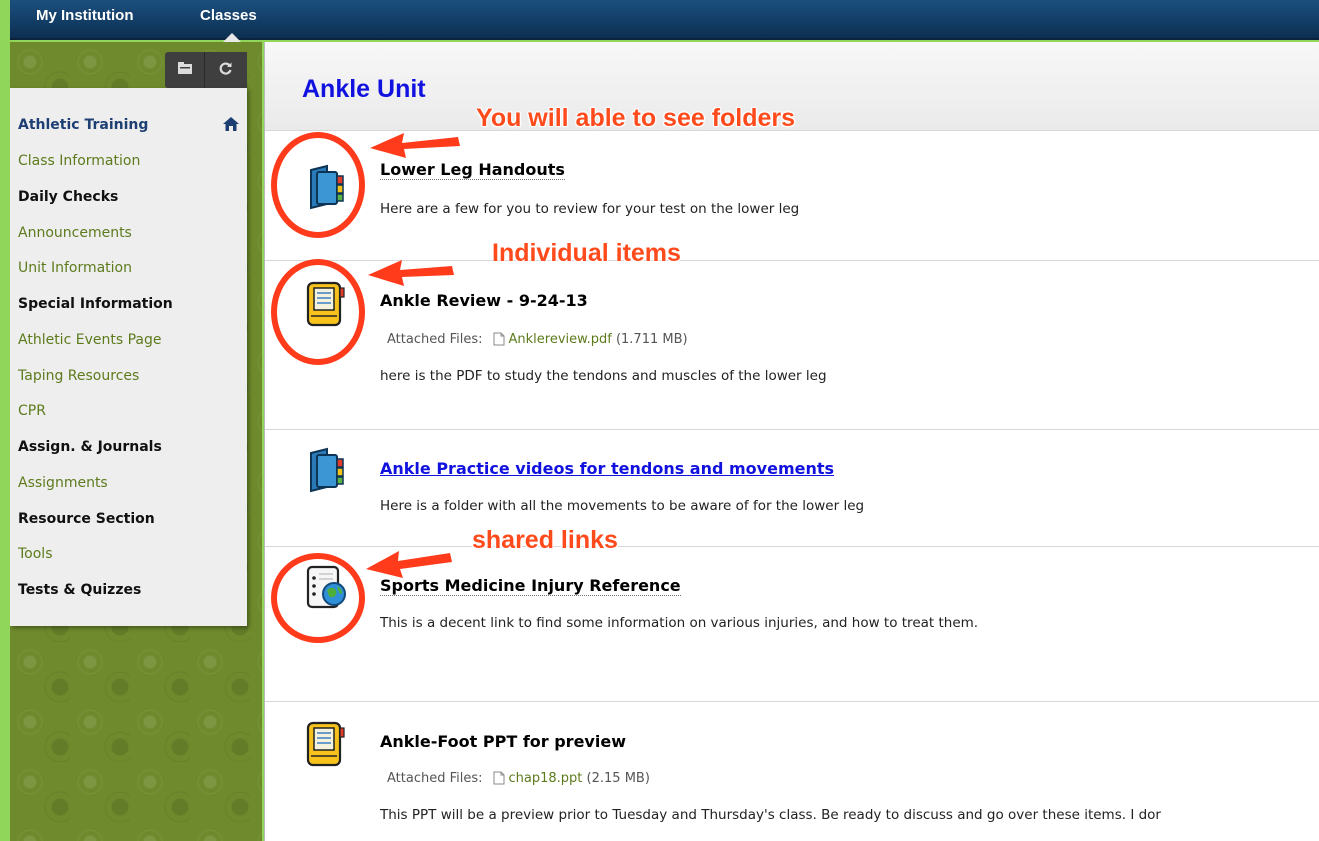 This screenshot has width=1319, height=841. What do you see at coordinates (231, 126) in the screenshot?
I see `home-icon` at bounding box center [231, 126].